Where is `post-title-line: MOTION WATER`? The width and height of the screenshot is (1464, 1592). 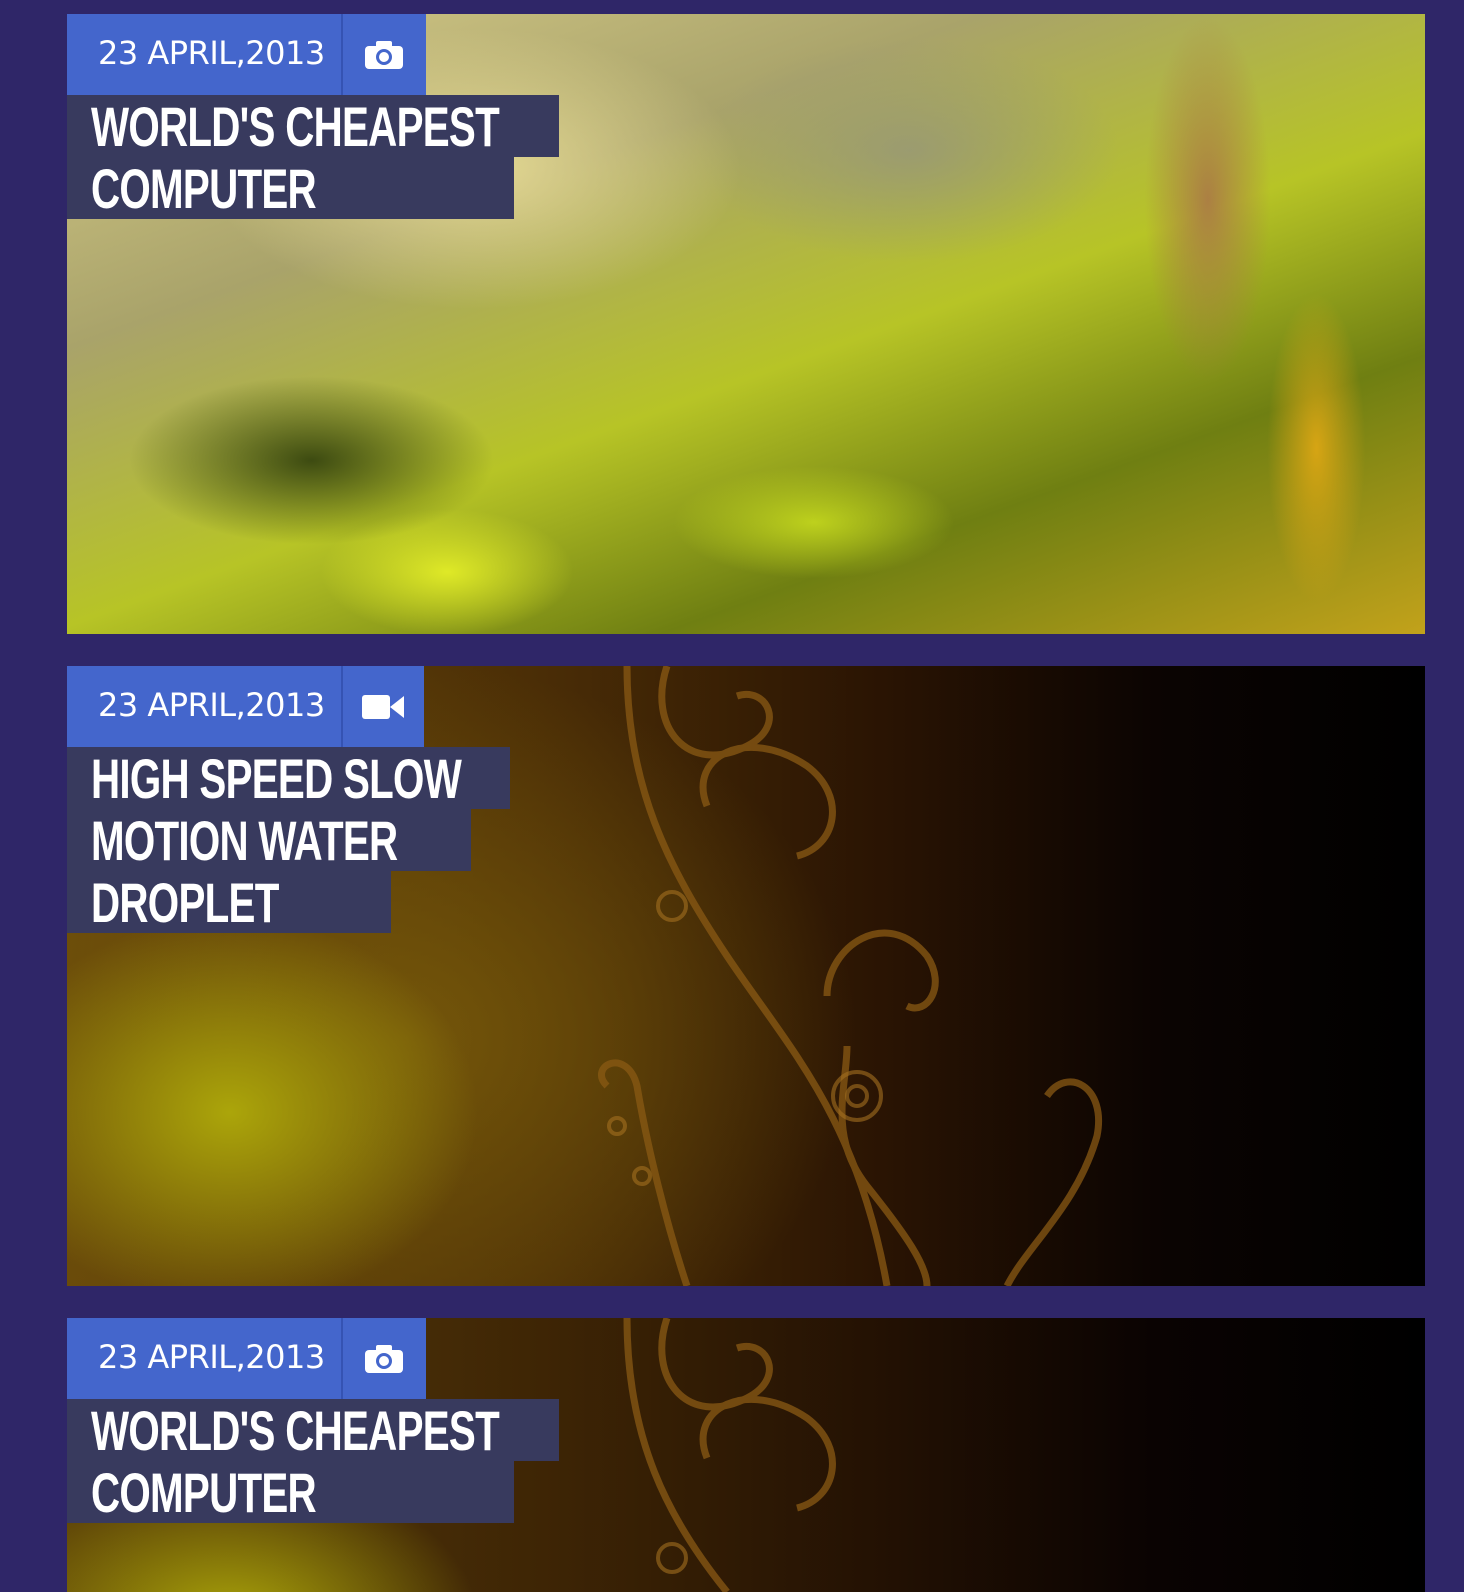 post-title-line: MOTION WATER is located at coordinates (269, 840).